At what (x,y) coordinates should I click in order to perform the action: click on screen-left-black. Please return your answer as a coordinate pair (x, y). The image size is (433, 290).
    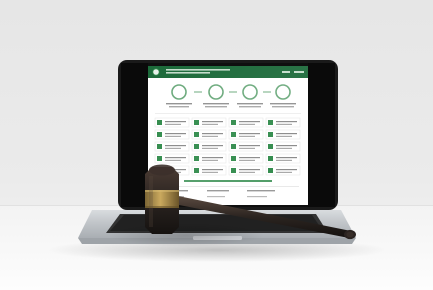
    Looking at the image, I should click on (134, 135).